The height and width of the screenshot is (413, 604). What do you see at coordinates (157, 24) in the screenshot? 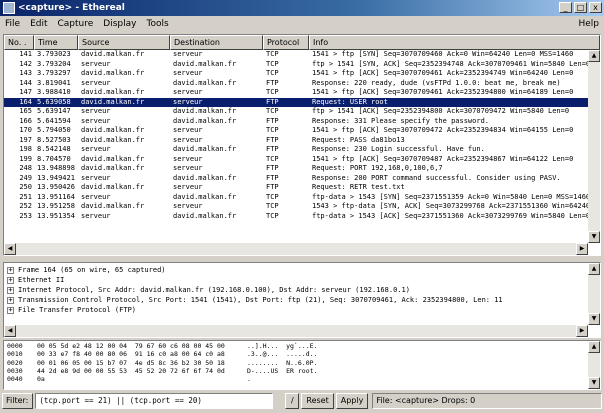
I see `menu-tools: Tools` at bounding box center [157, 24].